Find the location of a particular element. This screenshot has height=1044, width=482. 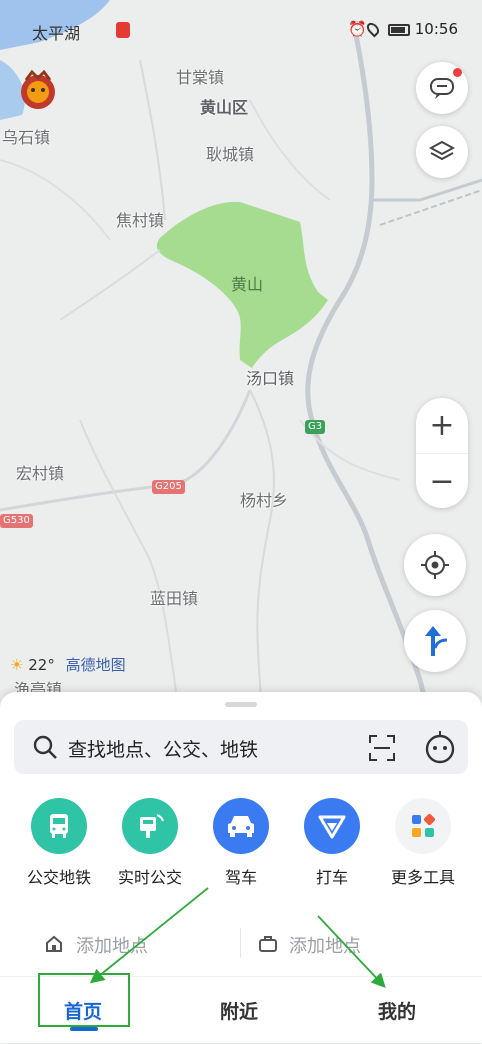

mic-icon is located at coordinates (123, 30).